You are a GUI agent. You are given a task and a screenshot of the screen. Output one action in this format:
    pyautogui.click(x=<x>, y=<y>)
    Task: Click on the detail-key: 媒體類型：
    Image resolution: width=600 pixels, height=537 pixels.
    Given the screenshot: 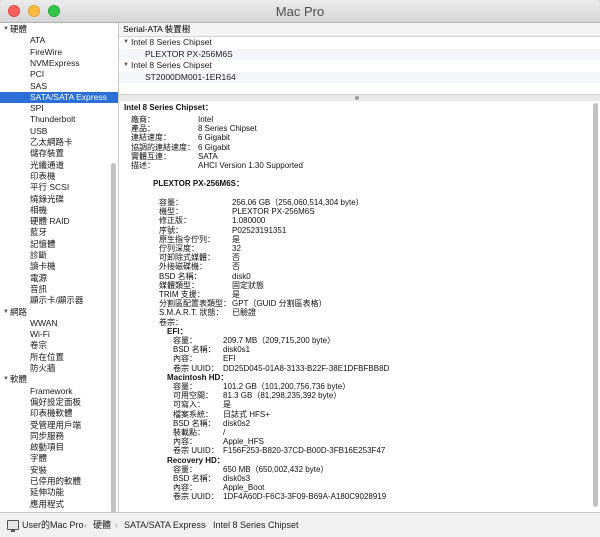 What is the action you would take?
    pyautogui.click(x=179, y=285)
    